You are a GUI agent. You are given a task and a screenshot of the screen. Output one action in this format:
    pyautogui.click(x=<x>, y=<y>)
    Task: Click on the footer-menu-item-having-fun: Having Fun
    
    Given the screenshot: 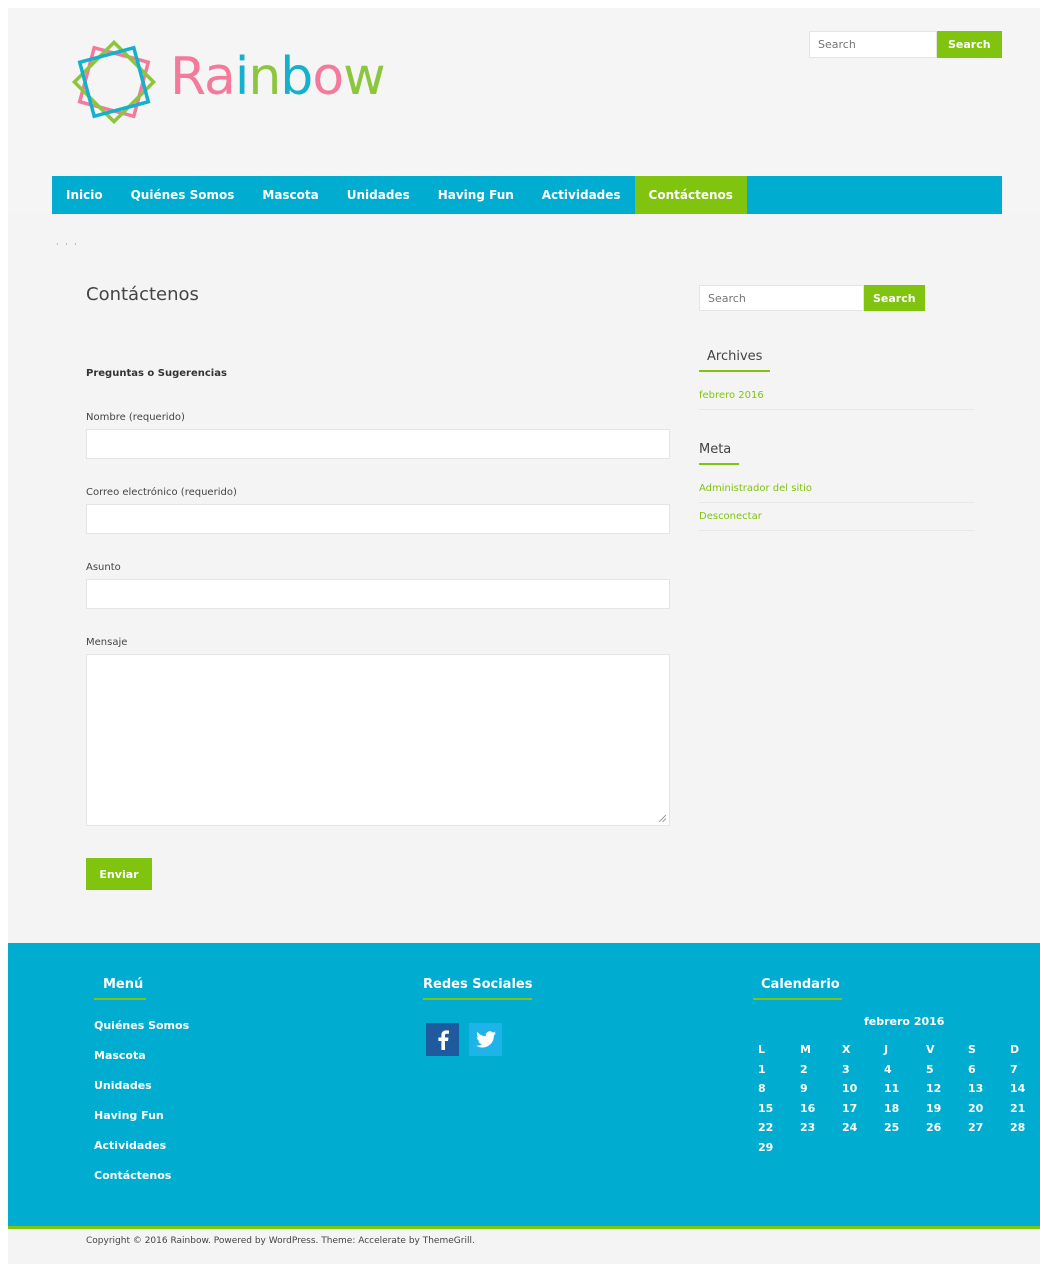 What is the action you would take?
    pyautogui.click(x=141, y=1124)
    